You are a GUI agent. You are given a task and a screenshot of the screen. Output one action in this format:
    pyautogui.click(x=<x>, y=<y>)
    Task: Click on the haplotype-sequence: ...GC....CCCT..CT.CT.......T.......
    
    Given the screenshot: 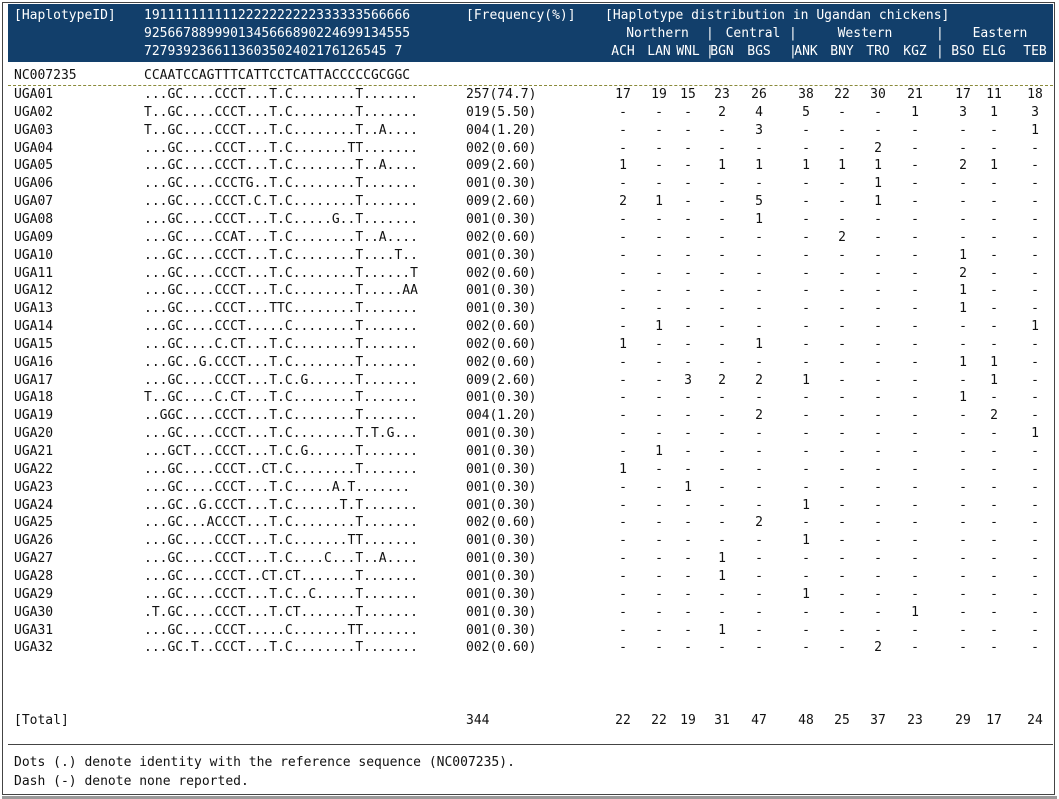 What is the action you would take?
    pyautogui.click(x=281, y=576)
    